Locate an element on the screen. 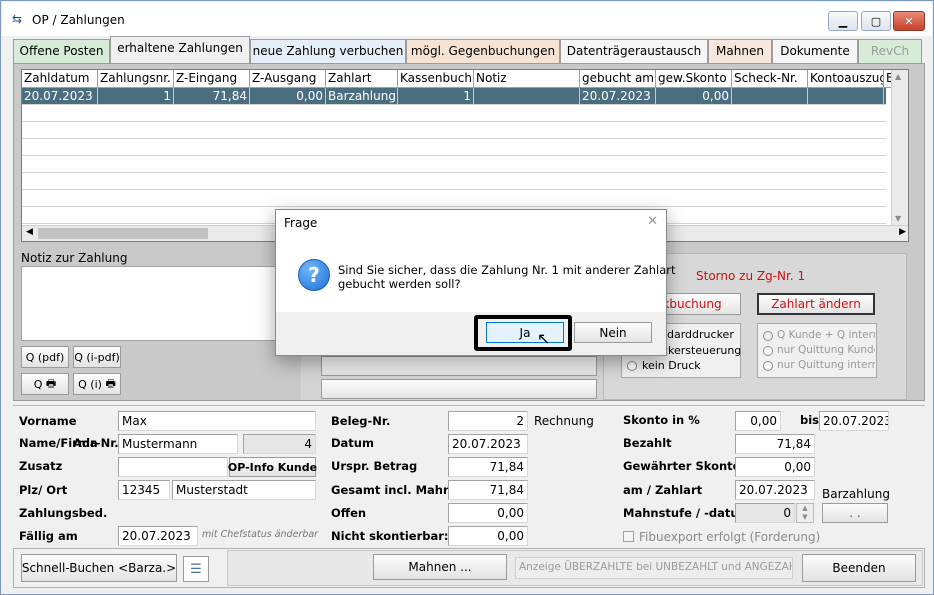 This screenshot has height=595, width=934. nicht-skontierbar-field: 0,00 is located at coordinates (488, 536).